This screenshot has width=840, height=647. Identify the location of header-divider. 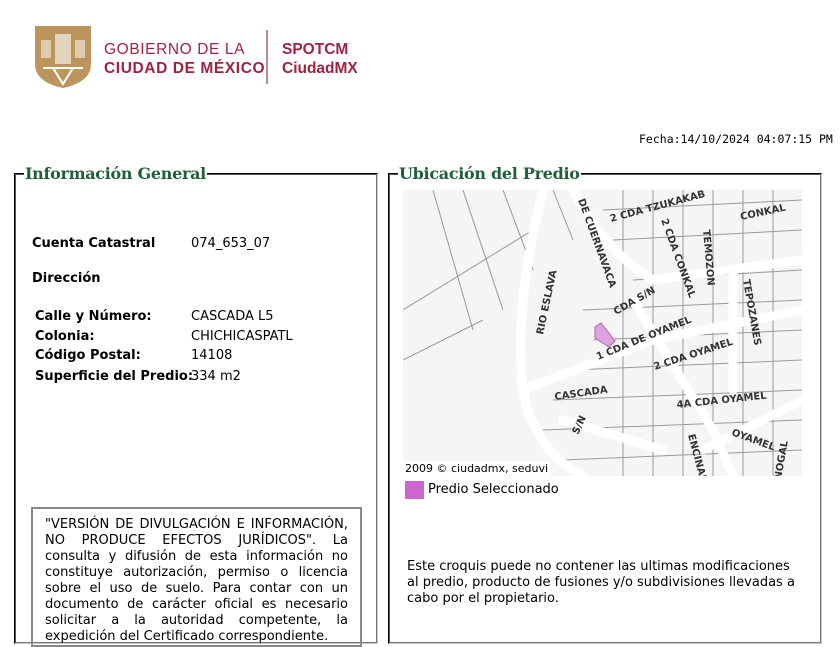
(267, 57).